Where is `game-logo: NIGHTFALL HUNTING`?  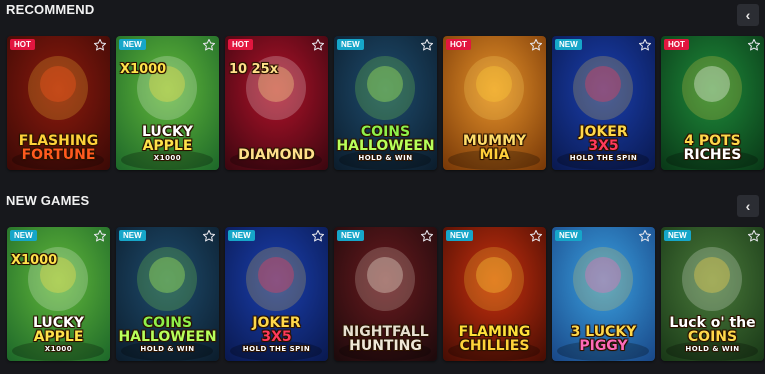 game-logo: NIGHTFALL HUNTING is located at coordinates (385, 339).